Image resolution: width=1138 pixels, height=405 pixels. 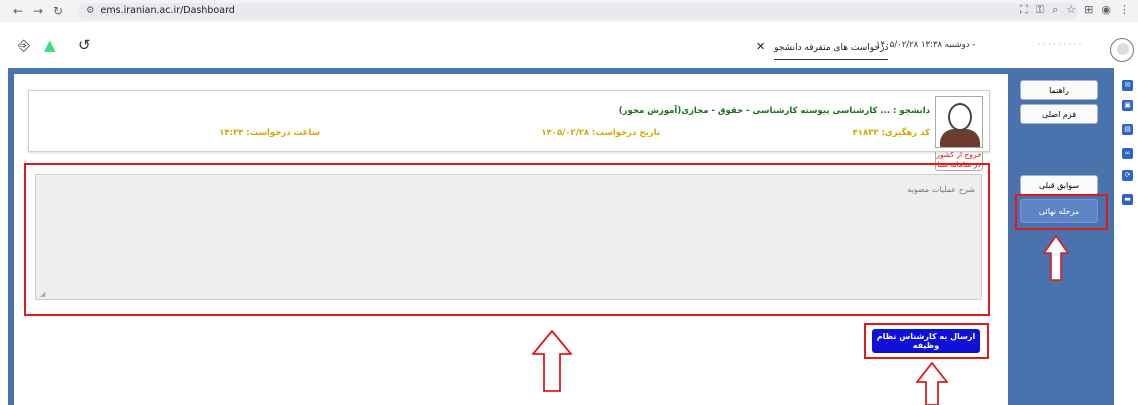 What do you see at coordinates (1061, 212) in the screenshot?
I see `annotation-box-final-stage` at bounding box center [1061, 212].